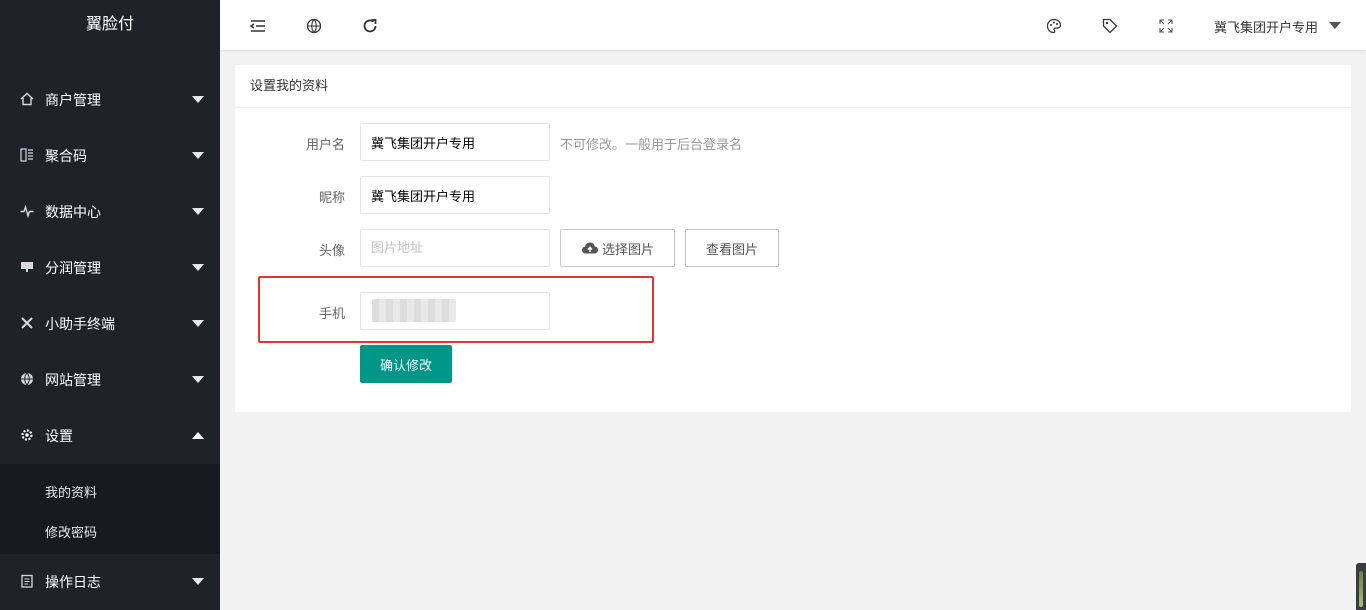 The image size is (1366, 610). Describe the element at coordinates (331, 314) in the screenshot. I see `phone-label: 手机` at that location.